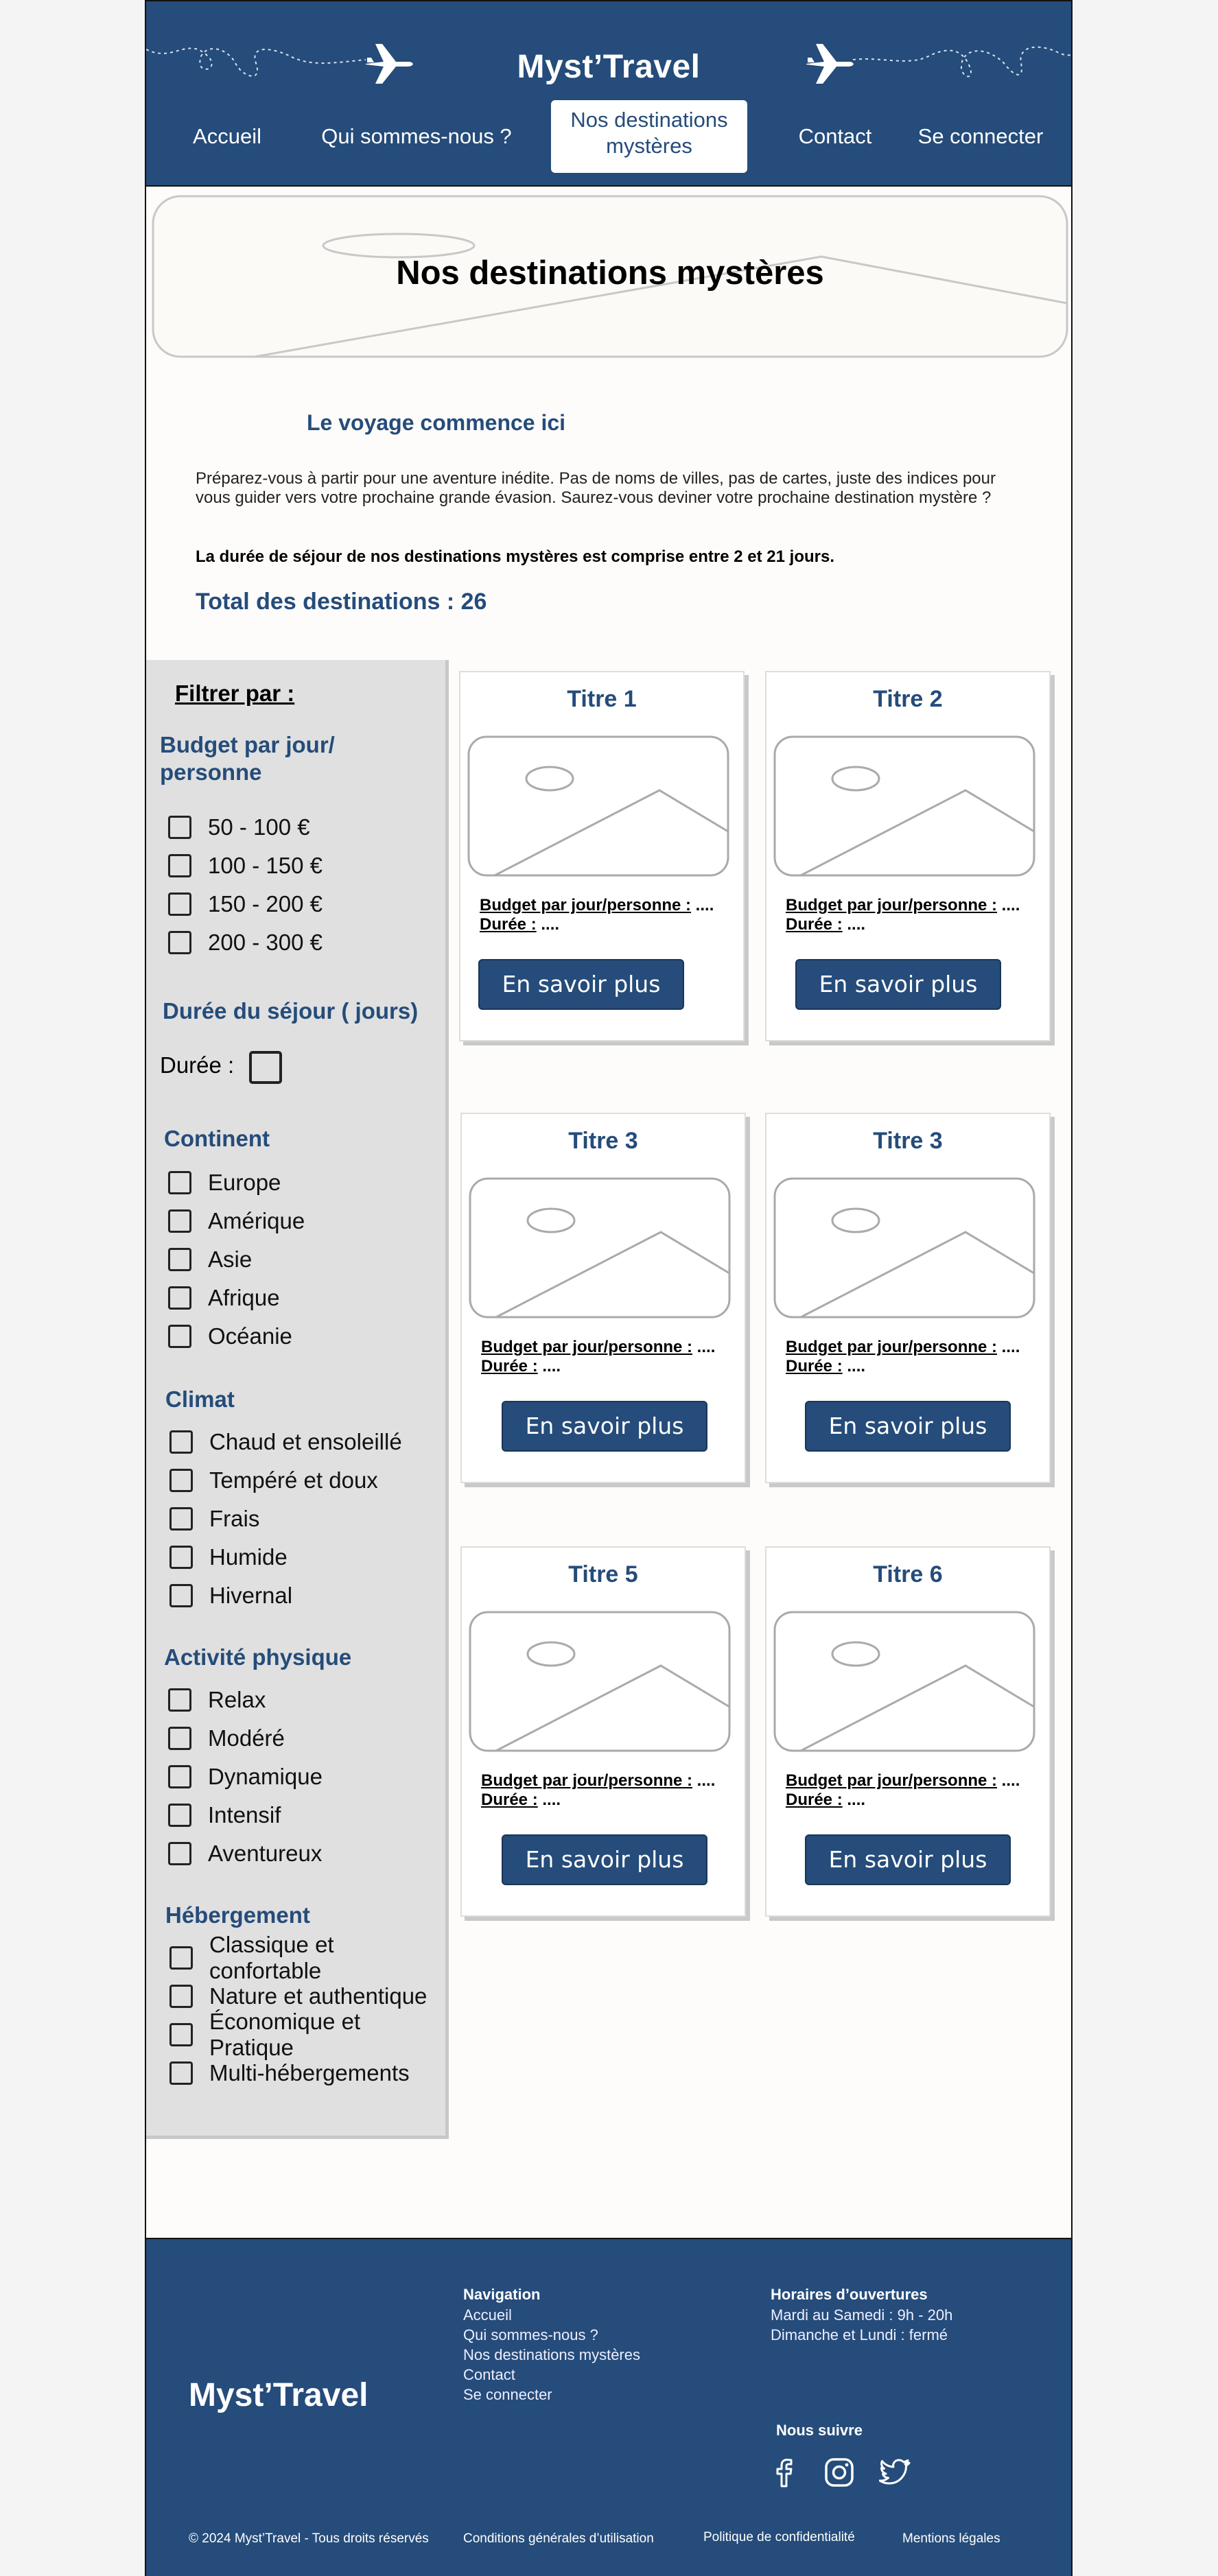 This screenshot has width=1218, height=2576. Describe the element at coordinates (840, 2472) in the screenshot. I see `instagram-icon` at that location.